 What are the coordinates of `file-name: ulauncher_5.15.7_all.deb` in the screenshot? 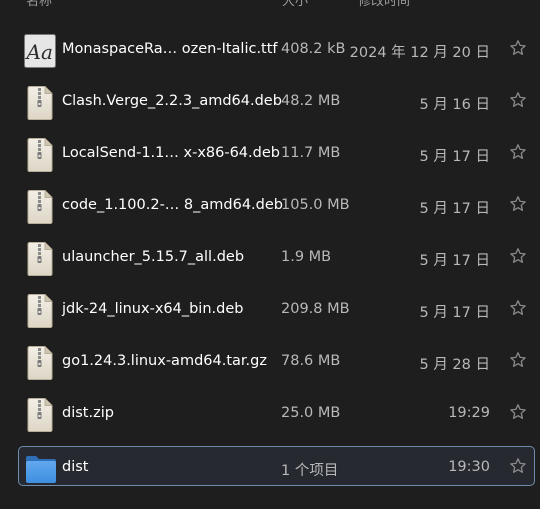 It's located at (153, 257).